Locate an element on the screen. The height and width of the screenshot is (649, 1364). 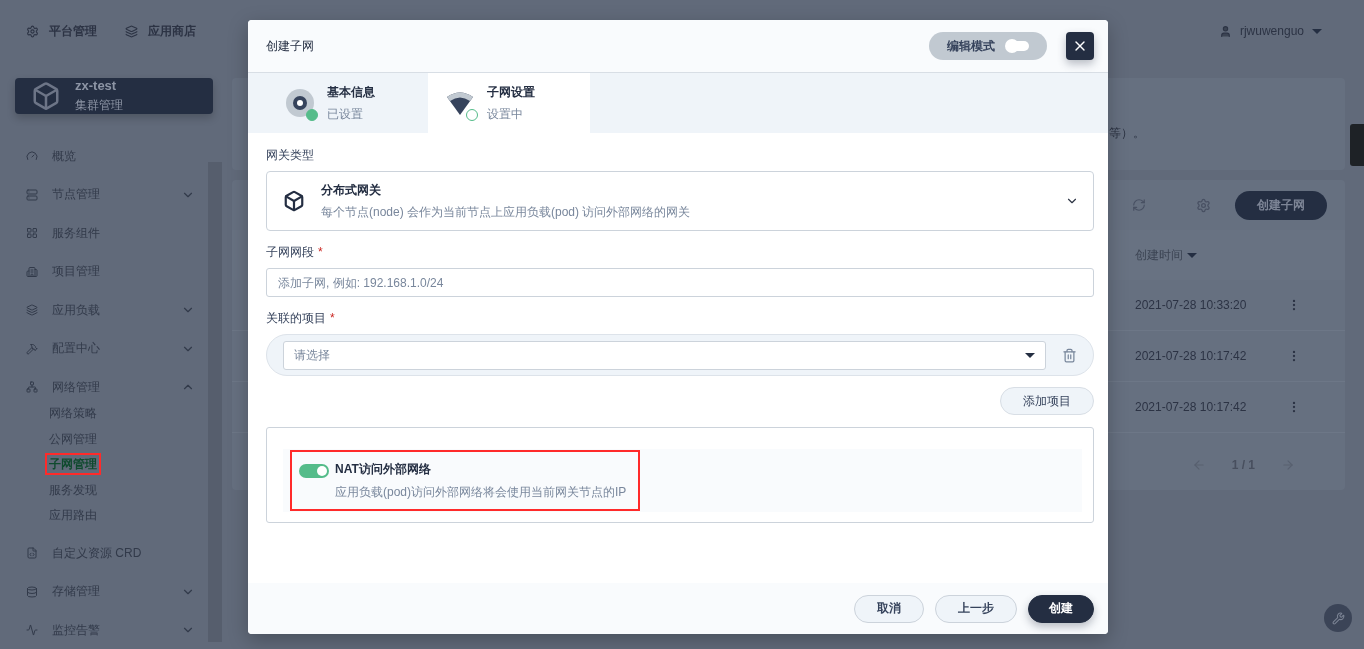
field-label: 关联的项目 * is located at coordinates (301, 318).